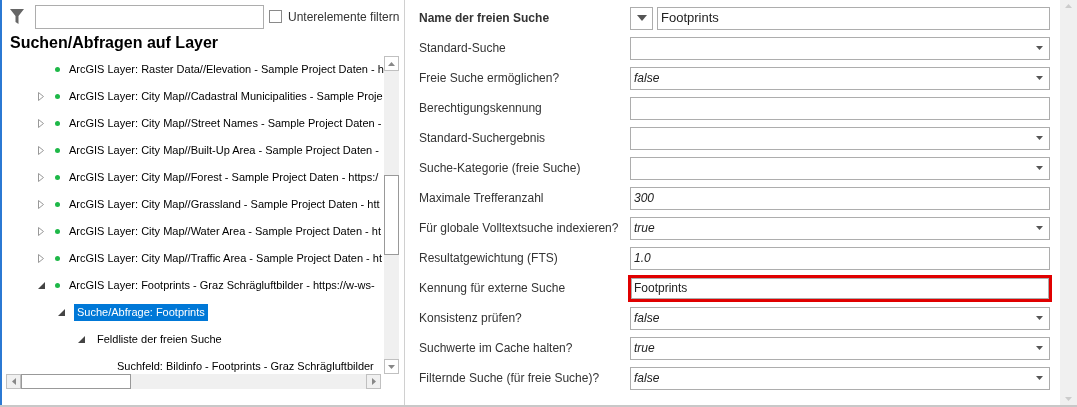  I want to click on property-label: Maximale Trefferanzahl, so click(482, 198).